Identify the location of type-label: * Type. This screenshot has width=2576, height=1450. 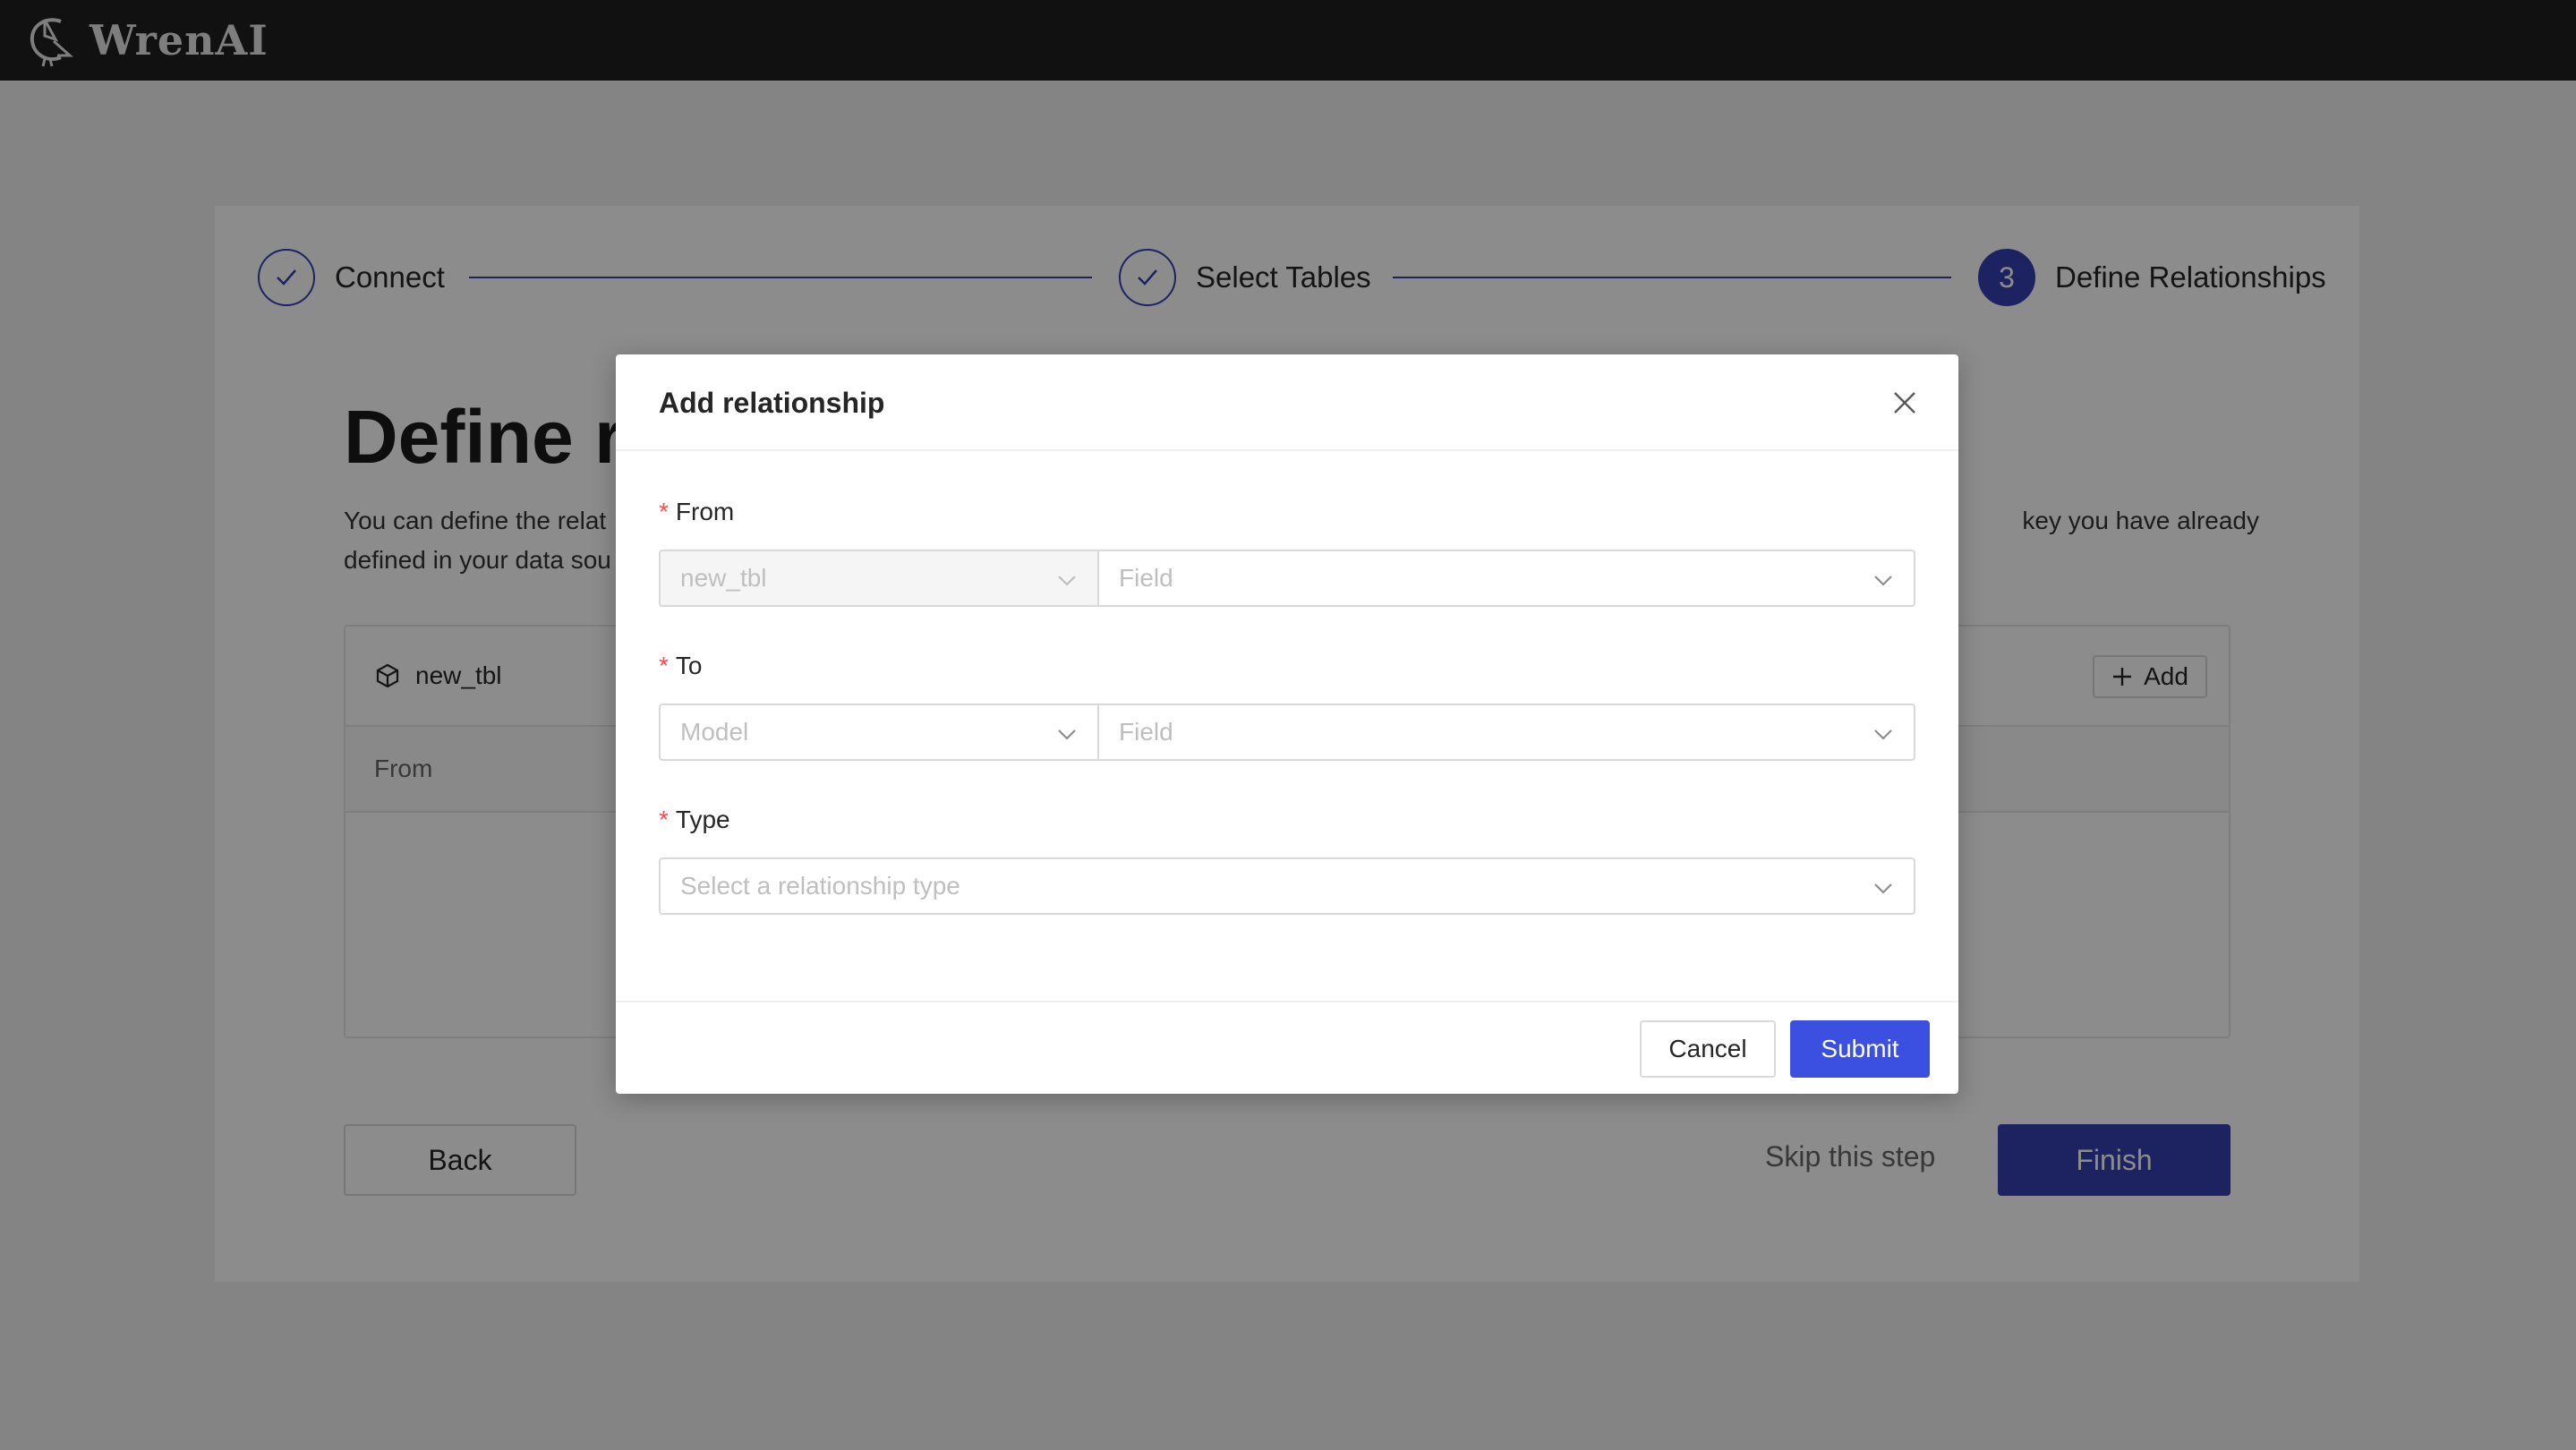
(694, 820).